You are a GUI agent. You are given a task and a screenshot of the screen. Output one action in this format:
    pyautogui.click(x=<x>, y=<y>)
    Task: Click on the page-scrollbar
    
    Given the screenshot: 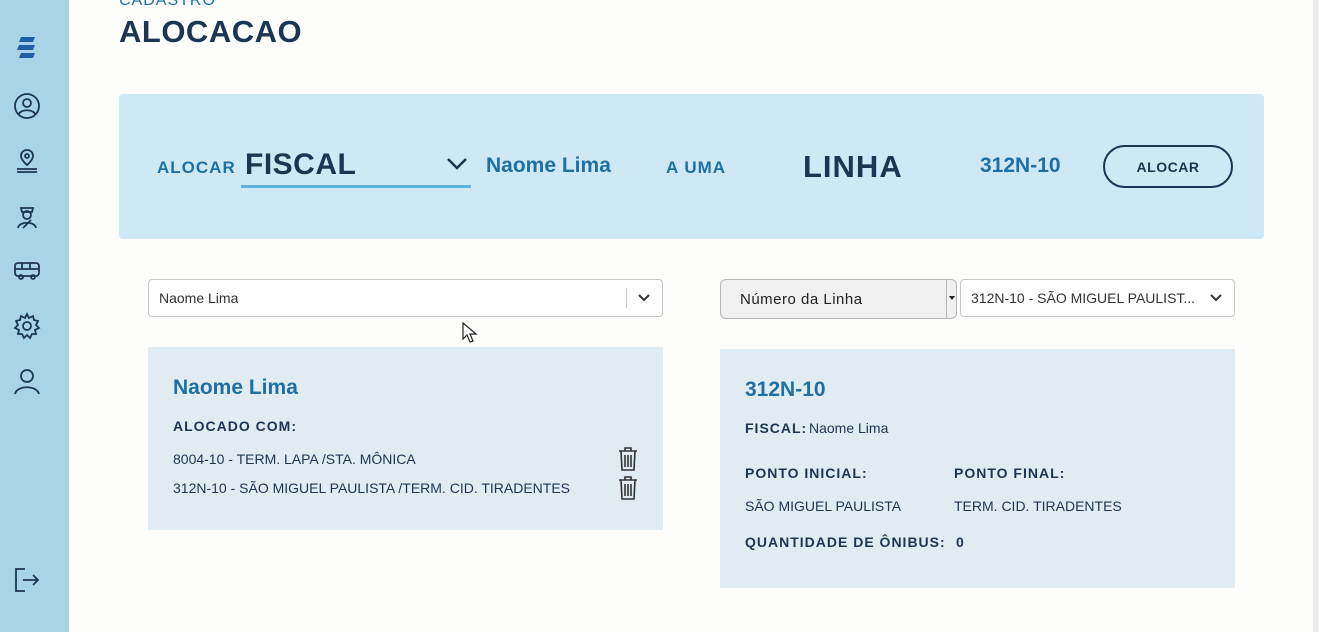 What is the action you would take?
    pyautogui.click(x=1316, y=316)
    